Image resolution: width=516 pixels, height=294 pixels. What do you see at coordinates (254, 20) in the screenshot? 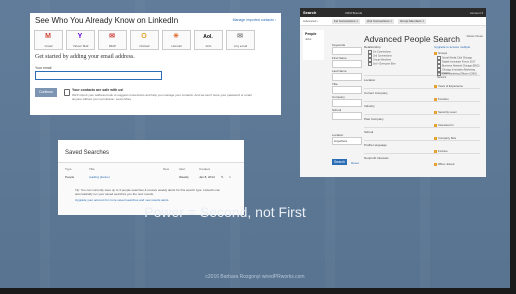
I see `manage-contacts-link: Manage imported contacts ›` at bounding box center [254, 20].